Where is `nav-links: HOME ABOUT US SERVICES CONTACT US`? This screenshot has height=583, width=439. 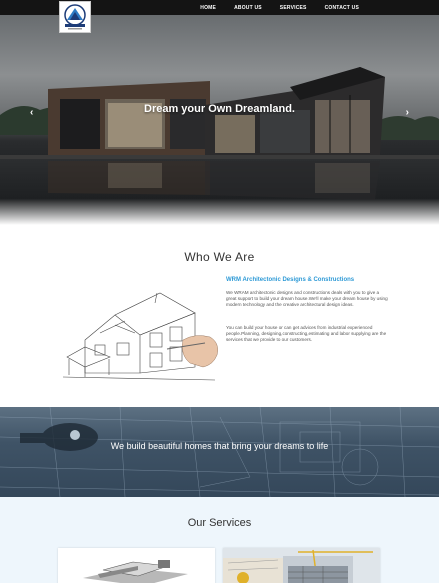
nav-links: HOME ABOUT US SERVICES CONTACT US is located at coordinates (270, 7).